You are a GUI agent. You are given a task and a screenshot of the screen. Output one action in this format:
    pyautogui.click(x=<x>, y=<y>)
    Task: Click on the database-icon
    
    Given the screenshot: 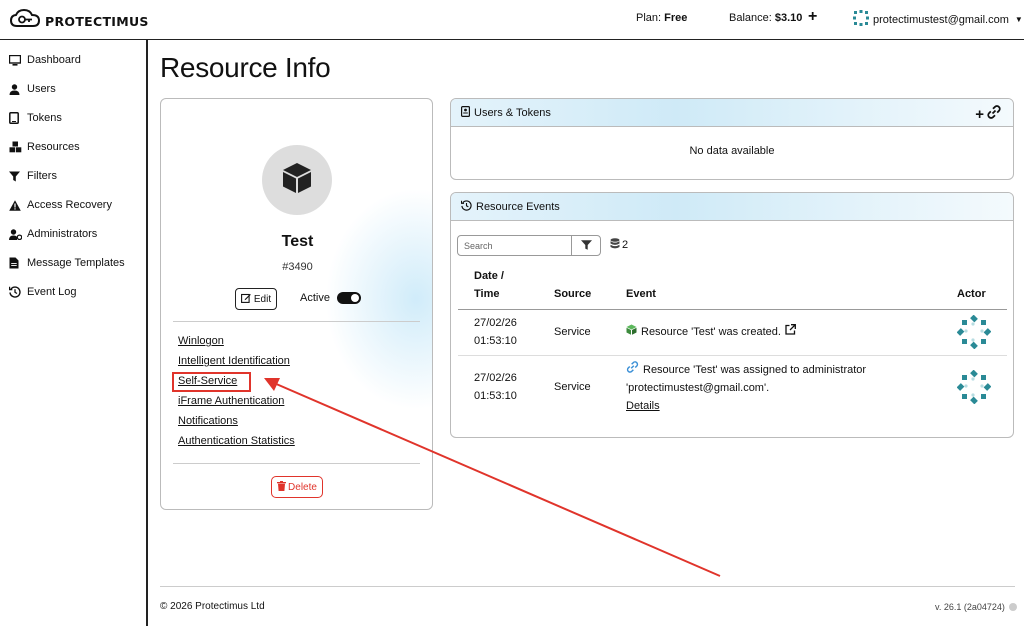 What is the action you would take?
    pyautogui.click(x=615, y=245)
    